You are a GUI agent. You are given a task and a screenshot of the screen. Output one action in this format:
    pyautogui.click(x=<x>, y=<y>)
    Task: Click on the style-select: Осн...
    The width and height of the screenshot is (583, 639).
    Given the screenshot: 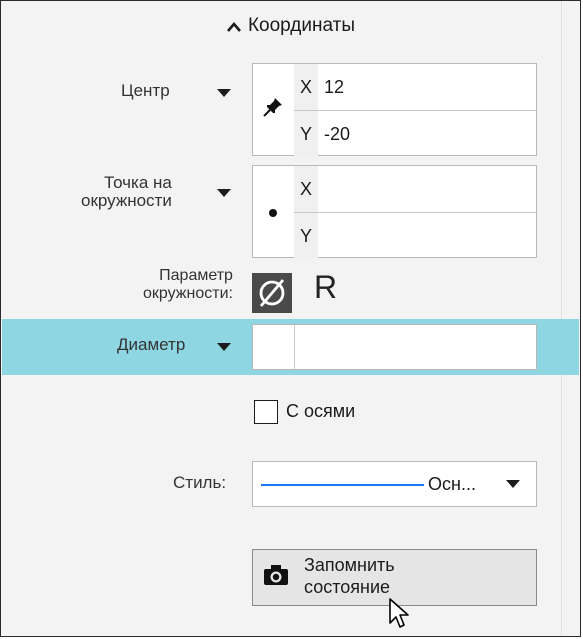 What is the action you would take?
    pyautogui.click(x=394, y=484)
    